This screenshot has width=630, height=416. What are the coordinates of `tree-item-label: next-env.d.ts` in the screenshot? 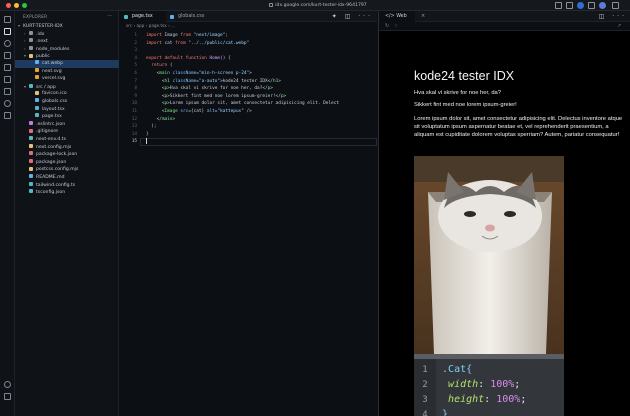 It's located at (51, 139).